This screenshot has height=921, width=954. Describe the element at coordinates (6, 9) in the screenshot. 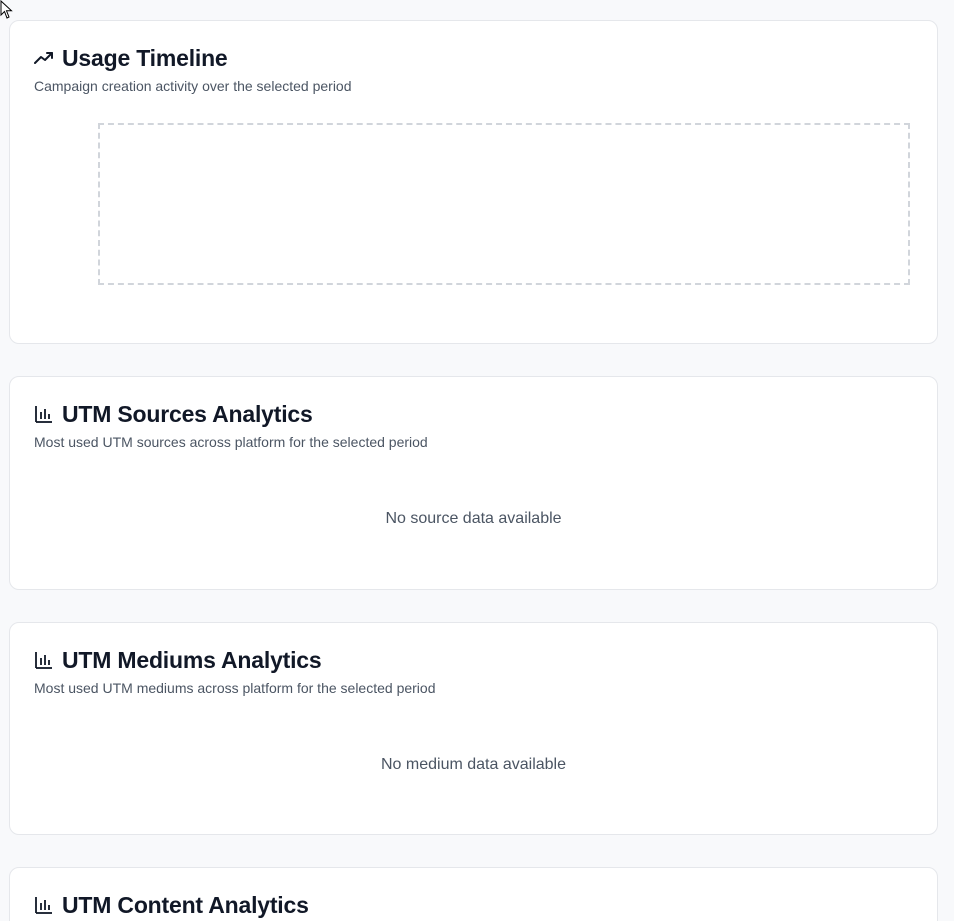

I see `mouse-cursor-icon` at that location.